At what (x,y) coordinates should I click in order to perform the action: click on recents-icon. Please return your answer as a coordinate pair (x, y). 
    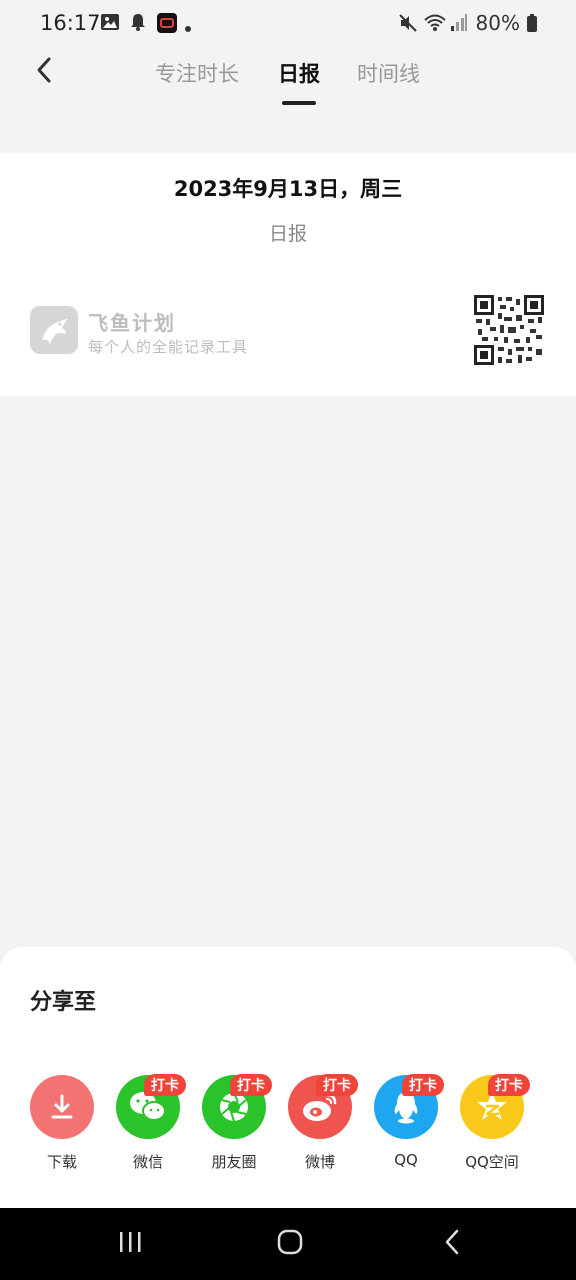
    Looking at the image, I should click on (130, 1244).